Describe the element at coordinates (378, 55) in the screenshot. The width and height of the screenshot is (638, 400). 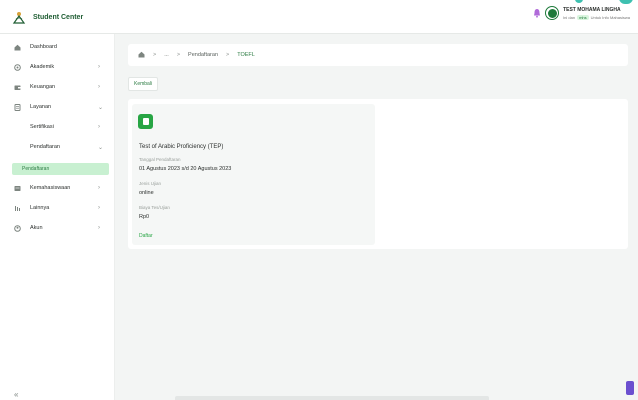
I see `breadcrumb: > ... > Pendaftaran > TOEFL` at that location.